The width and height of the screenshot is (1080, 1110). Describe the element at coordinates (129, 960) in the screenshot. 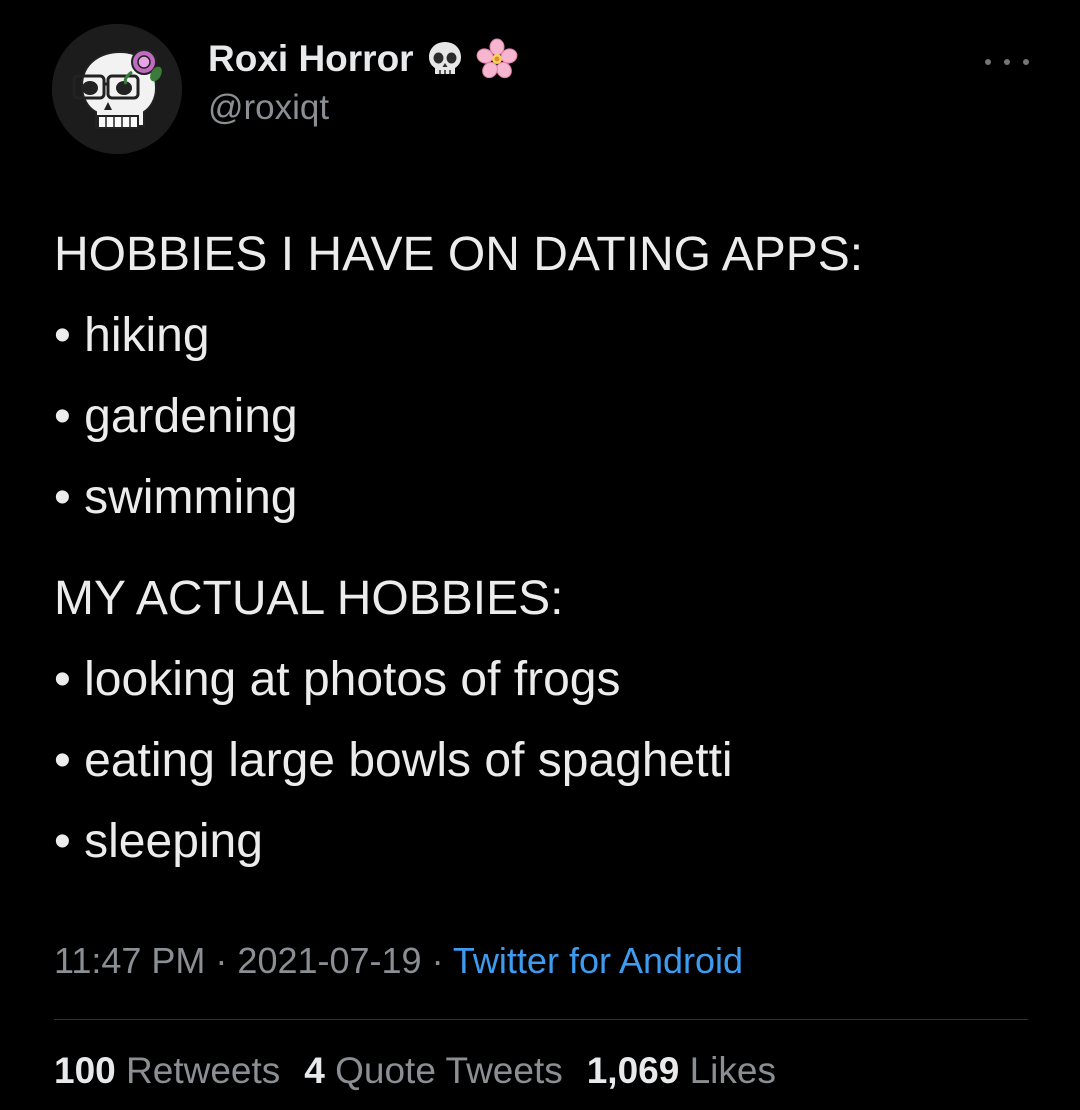

I see `tweet-time: 11:47 PM` at that location.